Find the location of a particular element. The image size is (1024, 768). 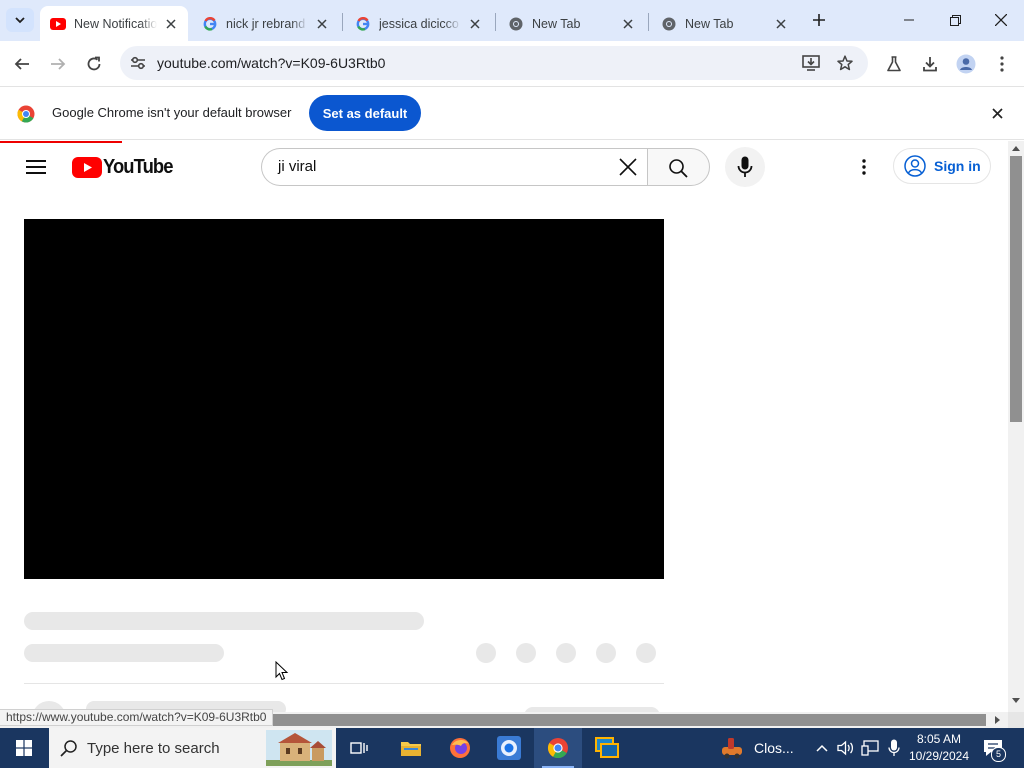

flask-icon is located at coordinates (894, 64).